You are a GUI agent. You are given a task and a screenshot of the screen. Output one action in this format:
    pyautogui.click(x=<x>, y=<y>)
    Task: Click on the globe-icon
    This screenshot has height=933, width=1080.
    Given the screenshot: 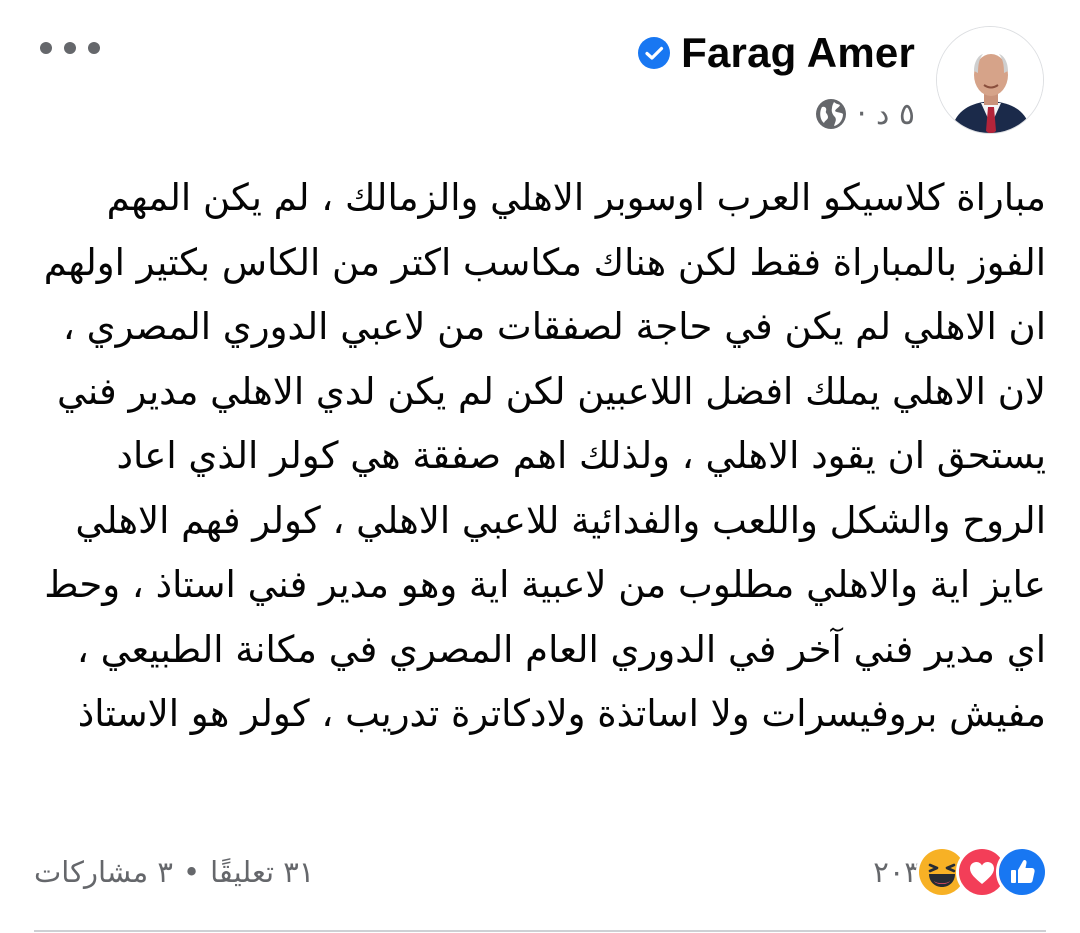 What is the action you would take?
    pyautogui.click(x=831, y=114)
    